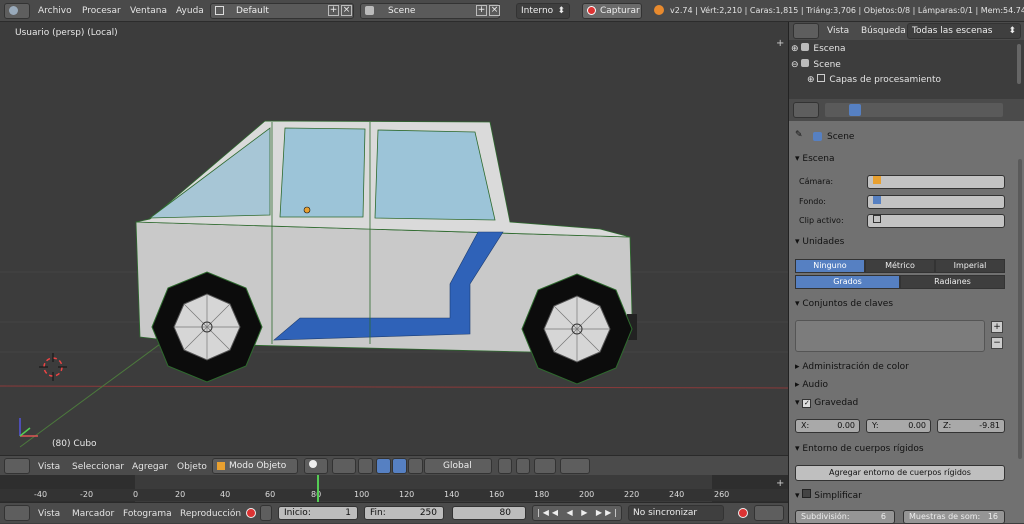  I want to click on menu-marcador: Marcador, so click(93, 514).